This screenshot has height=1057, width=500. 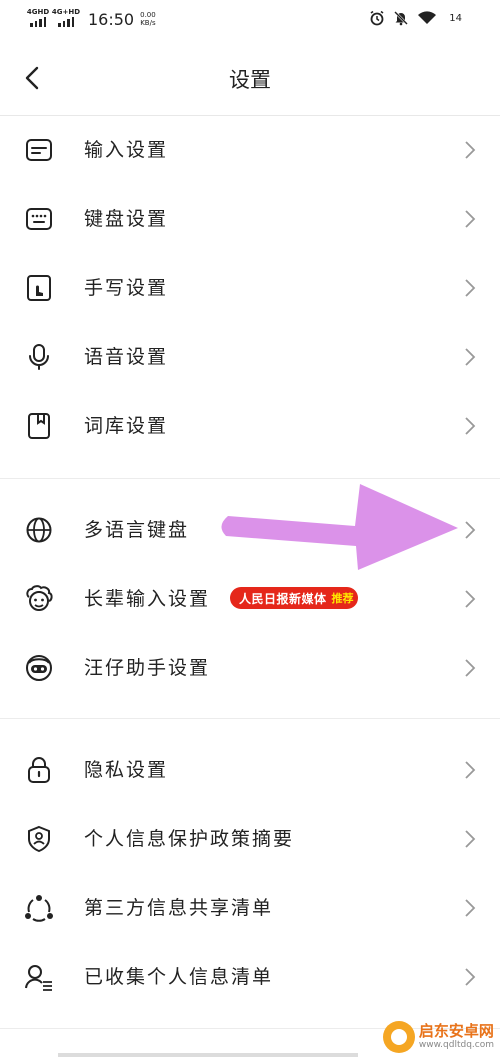 What do you see at coordinates (456, 1031) in the screenshot?
I see `watermark-name: 启东安卓网` at bounding box center [456, 1031].